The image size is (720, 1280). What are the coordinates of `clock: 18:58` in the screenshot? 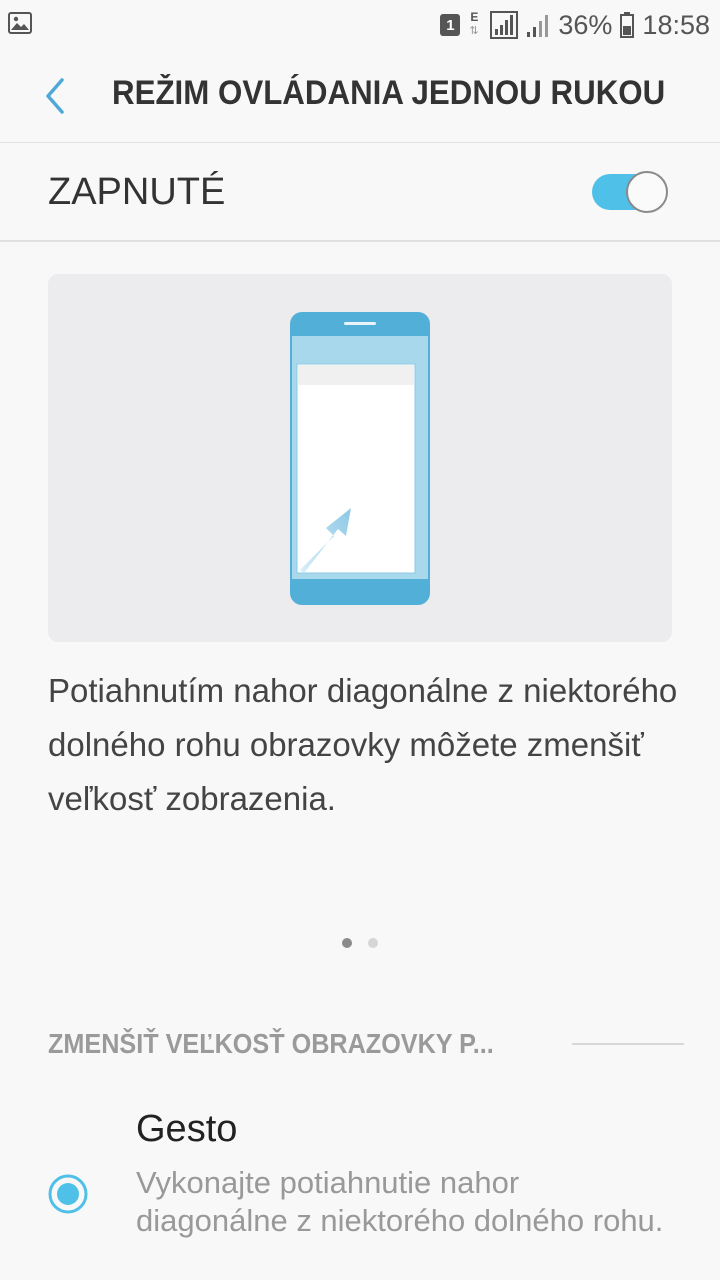 It's located at (676, 24).